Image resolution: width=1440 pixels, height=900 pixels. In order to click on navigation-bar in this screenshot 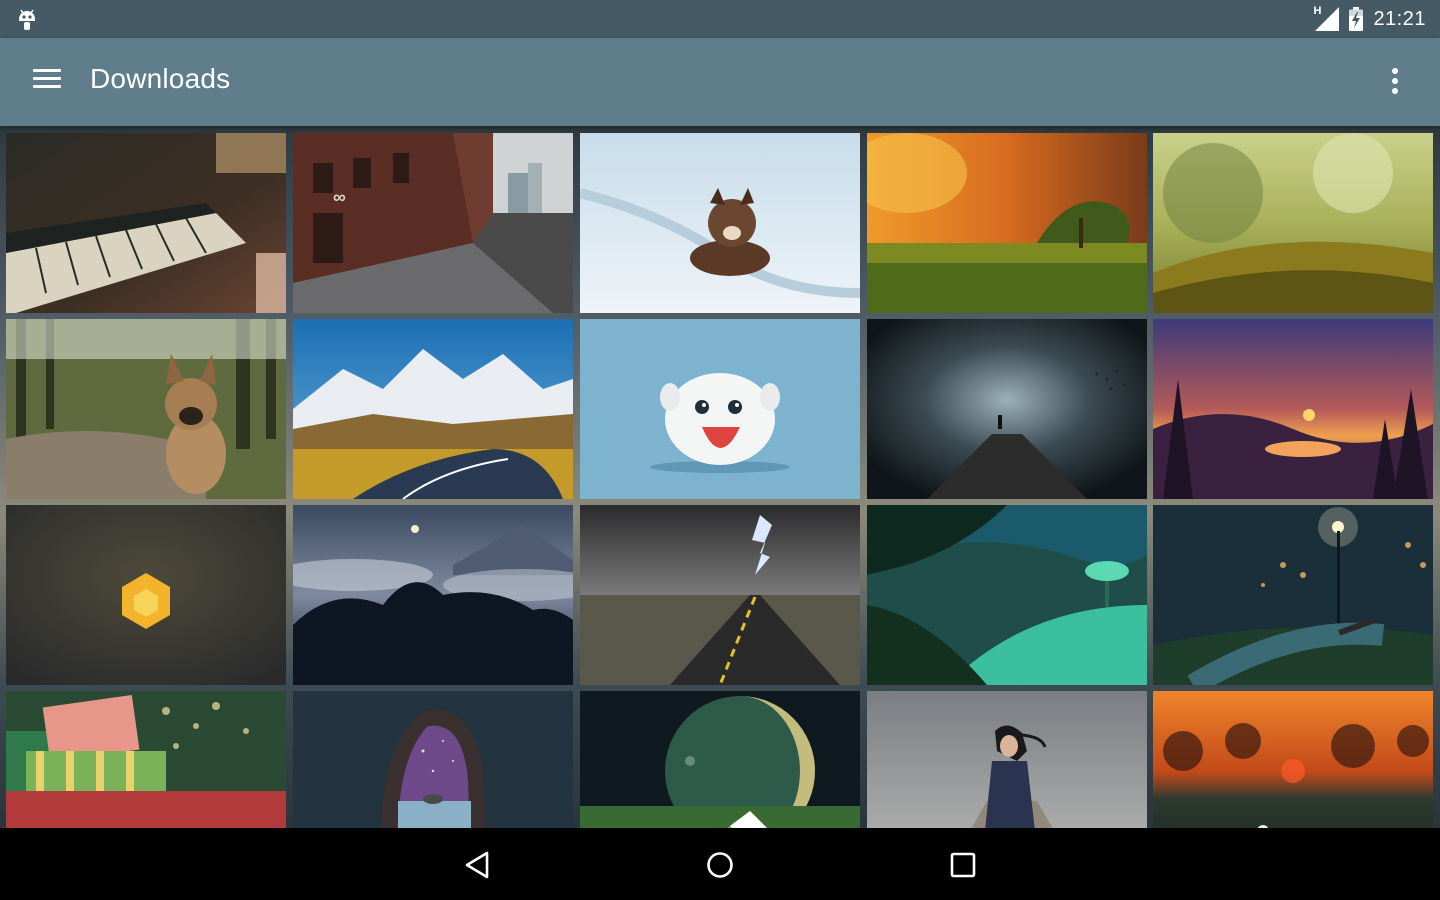, I will do `click(720, 864)`.